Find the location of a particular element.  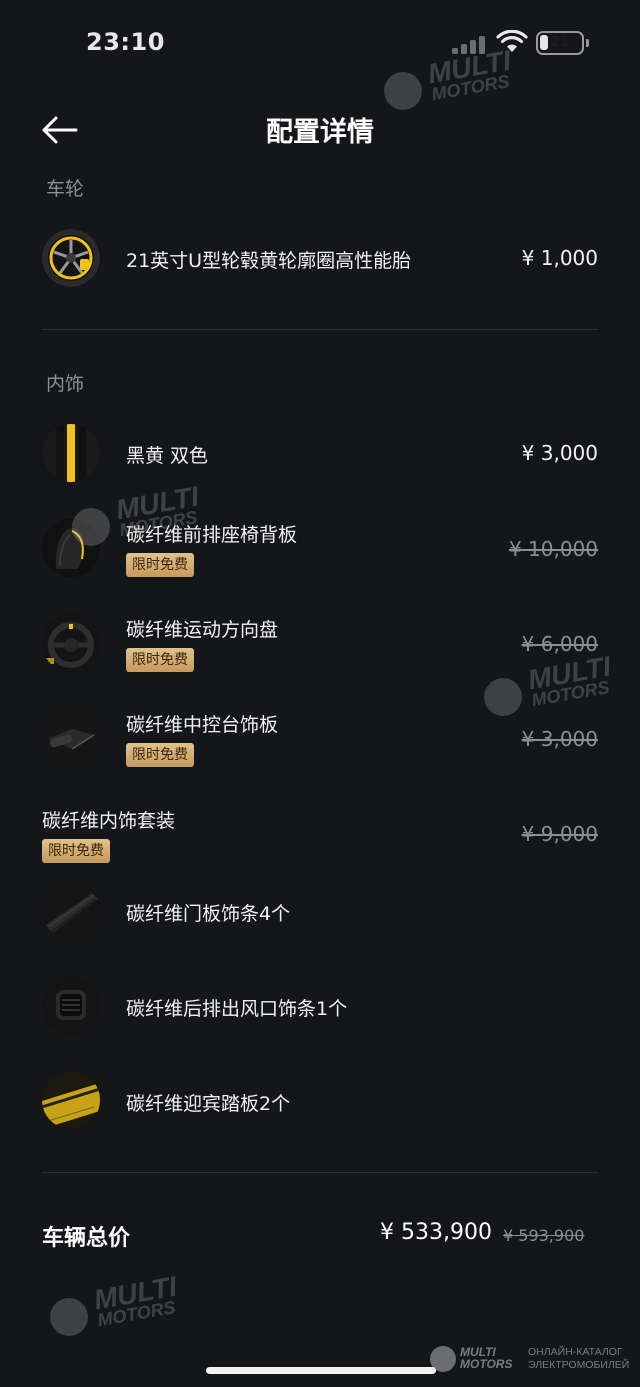

console-thumbnail is located at coordinates (71, 738).